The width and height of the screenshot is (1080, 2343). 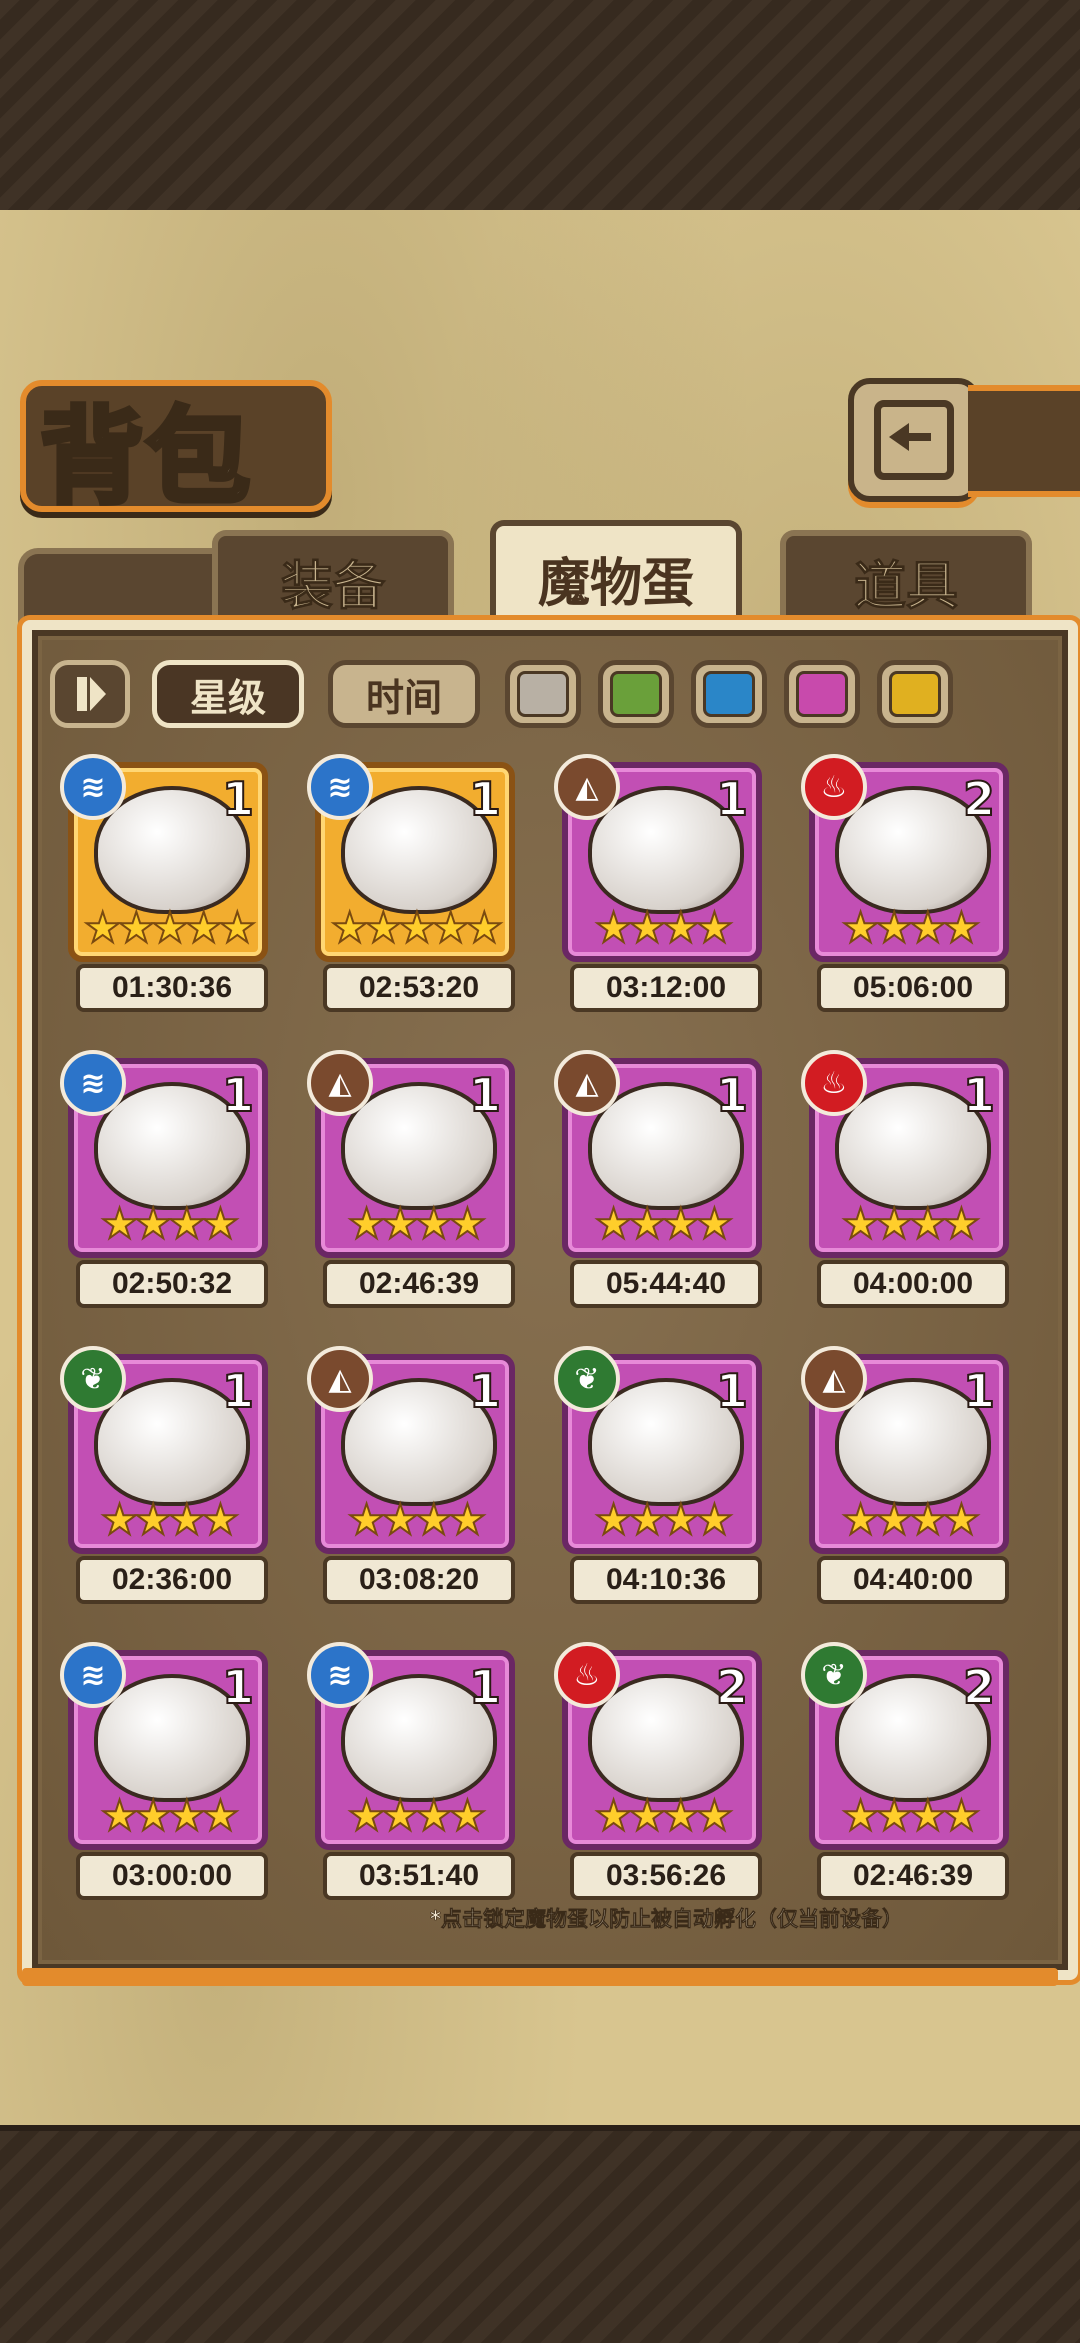 I want to click on hatch-timer: 01:30:36, so click(x=172, y=988).